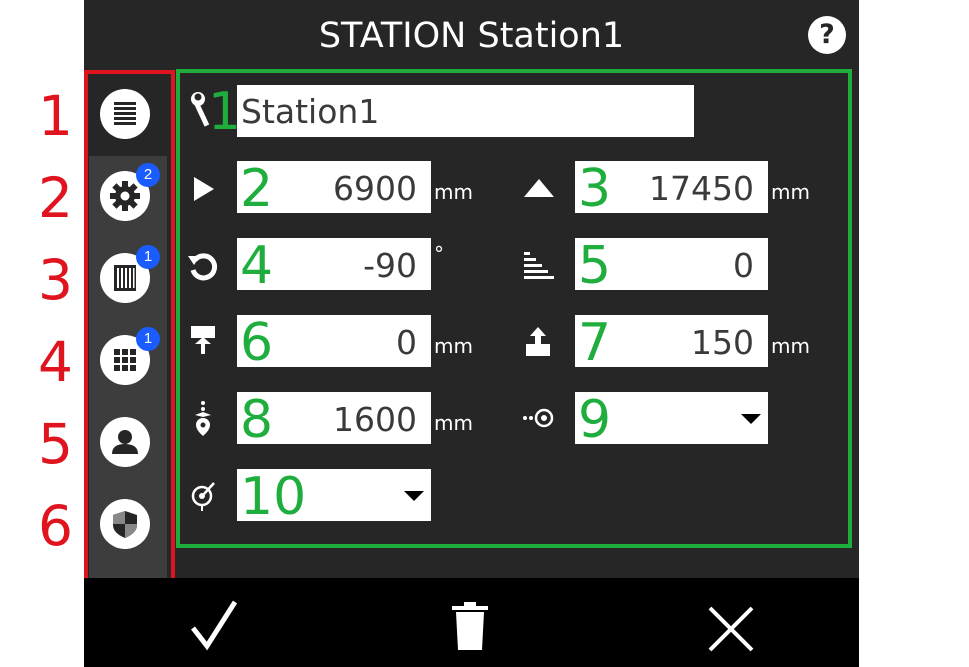  I want to click on station-name-input: Station1, so click(465, 111).